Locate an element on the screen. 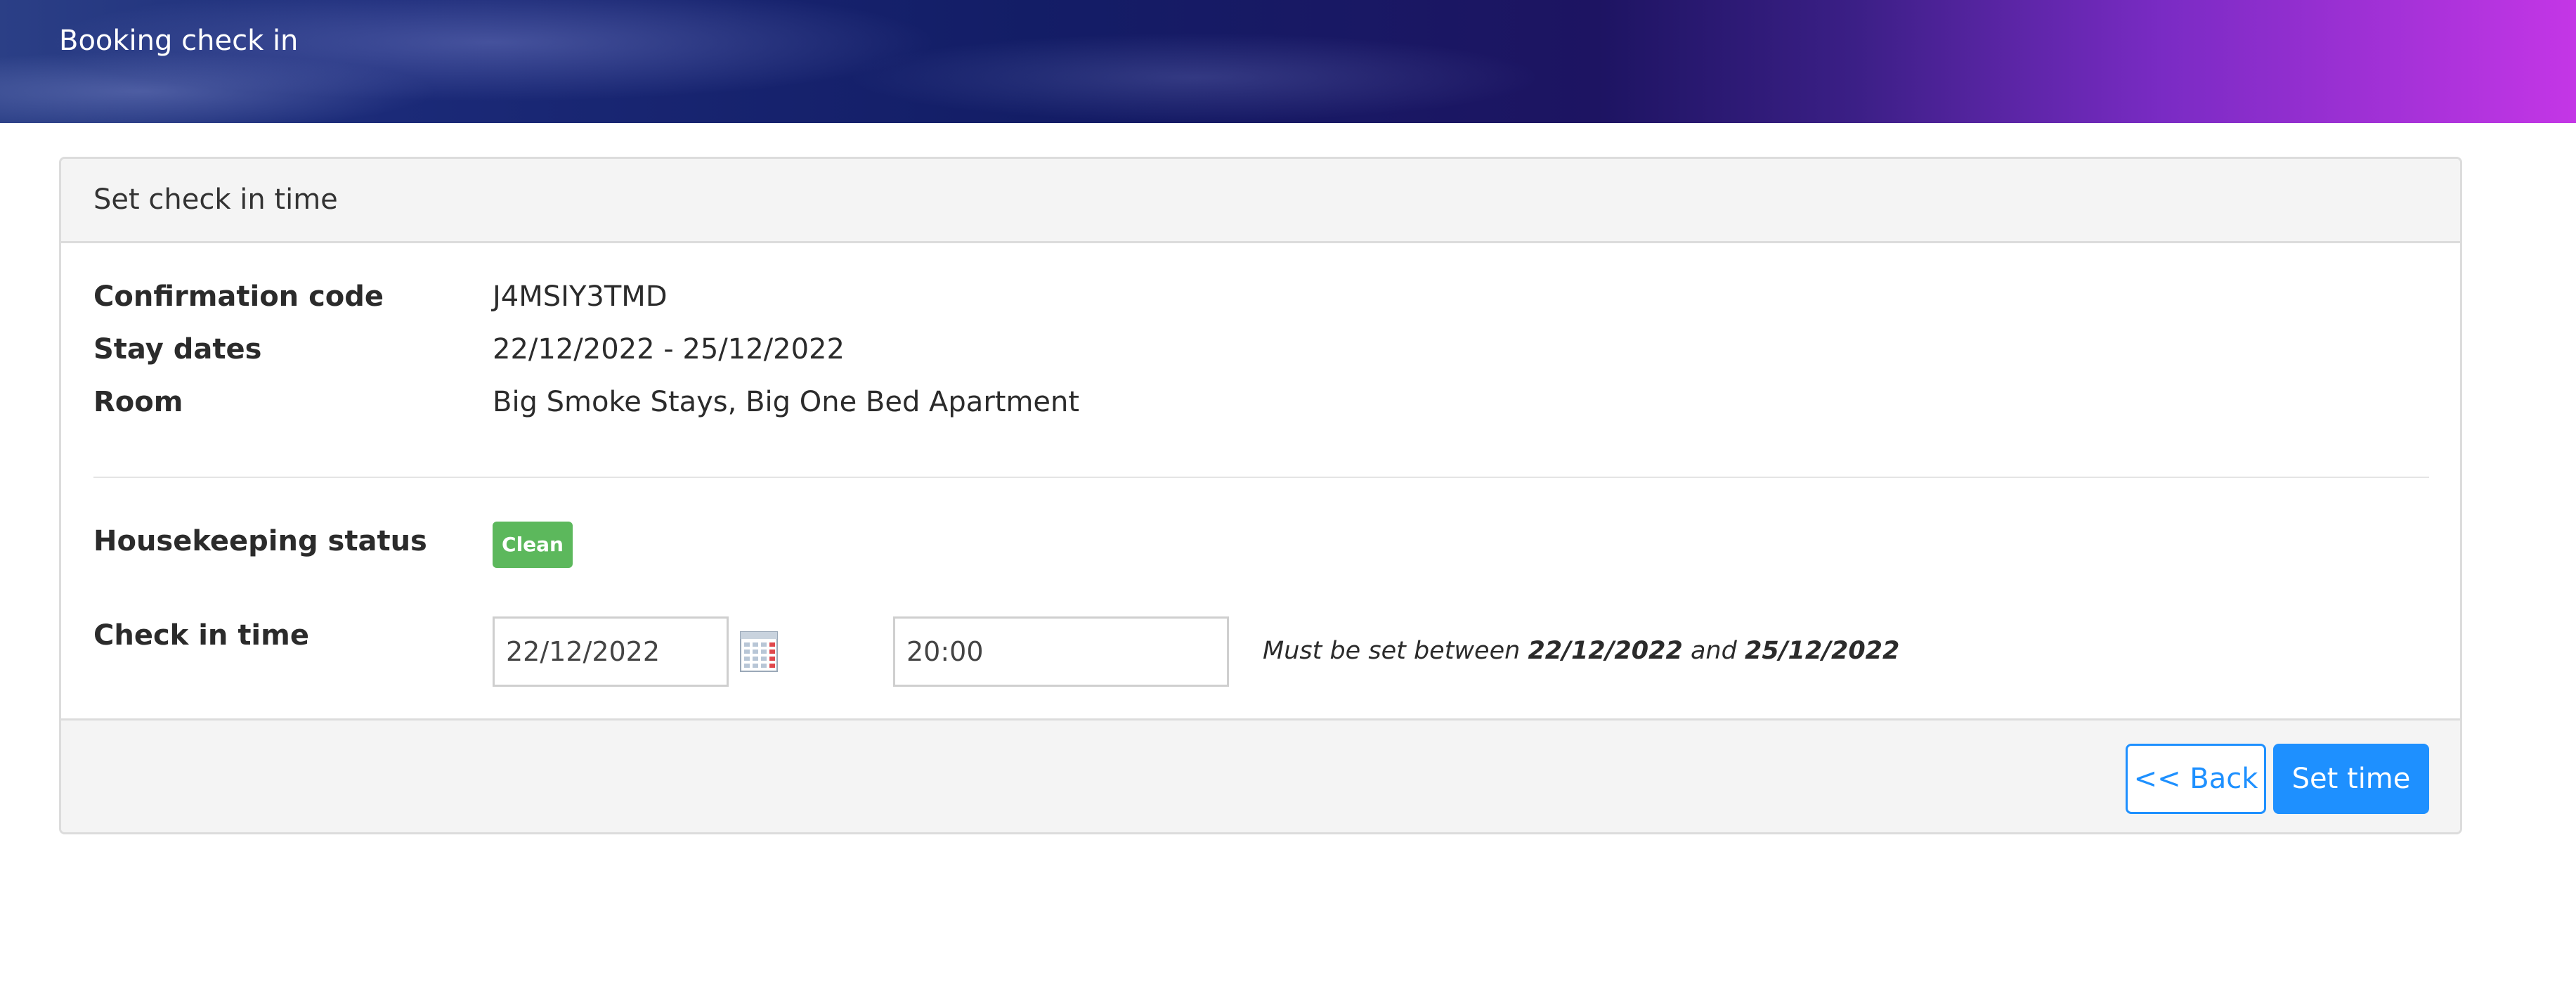 This screenshot has width=2576, height=1008. back-button: << Back is located at coordinates (2196, 779).